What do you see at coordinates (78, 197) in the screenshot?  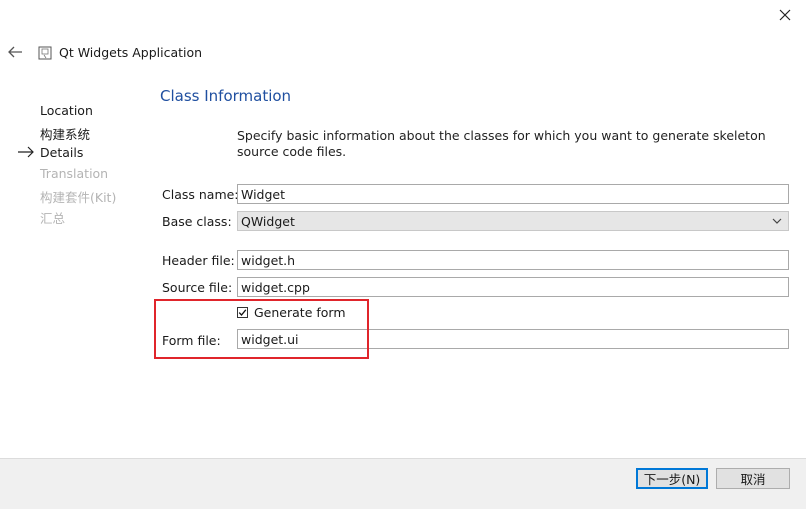 I see `step-kits: 构建套件(Kit)` at bounding box center [78, 197].